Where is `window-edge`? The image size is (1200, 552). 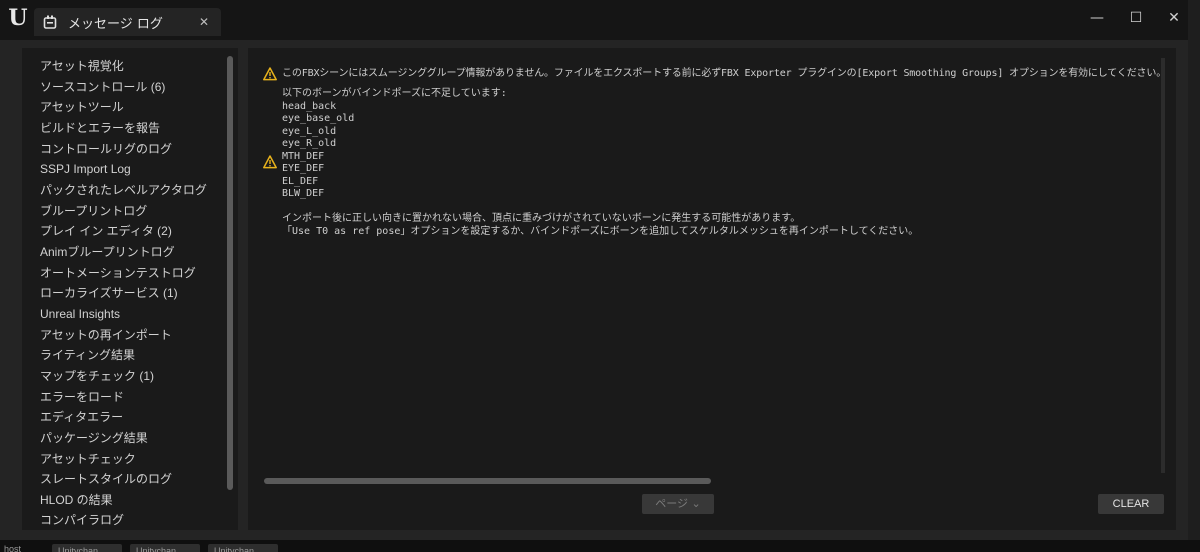
window-edge is located at coordinates (1194, 270).